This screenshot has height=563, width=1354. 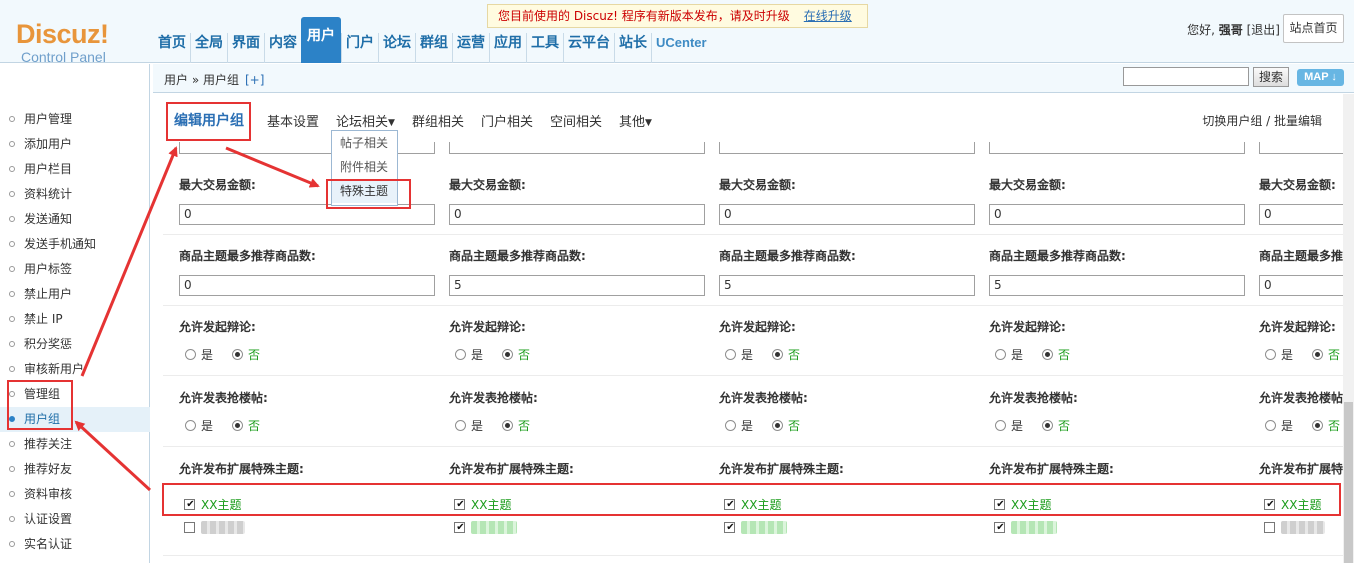 What do you see at coordinates (75, 244) in the screenshot?
I see `sidebar-item-send-sms: 发送手机通知` at bounding box center [75, 244].